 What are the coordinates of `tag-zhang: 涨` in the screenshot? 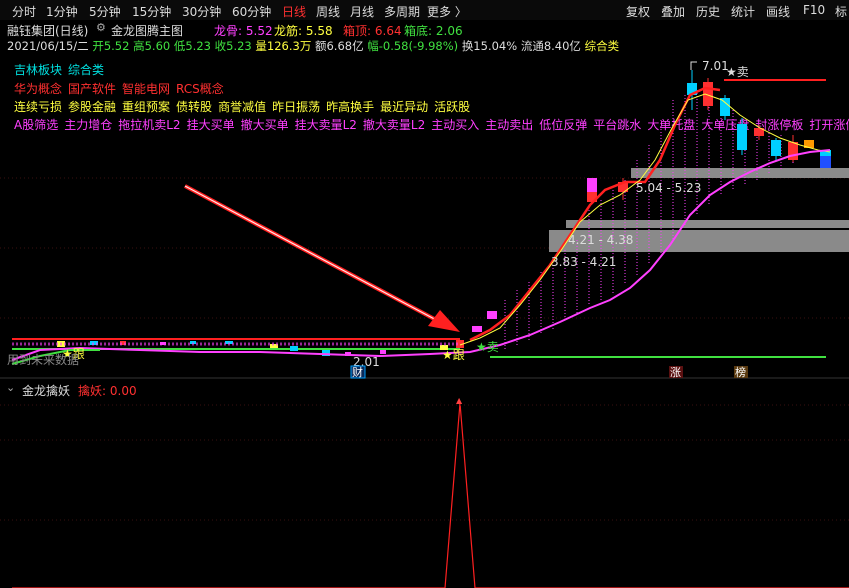 It's located at (675, 372).